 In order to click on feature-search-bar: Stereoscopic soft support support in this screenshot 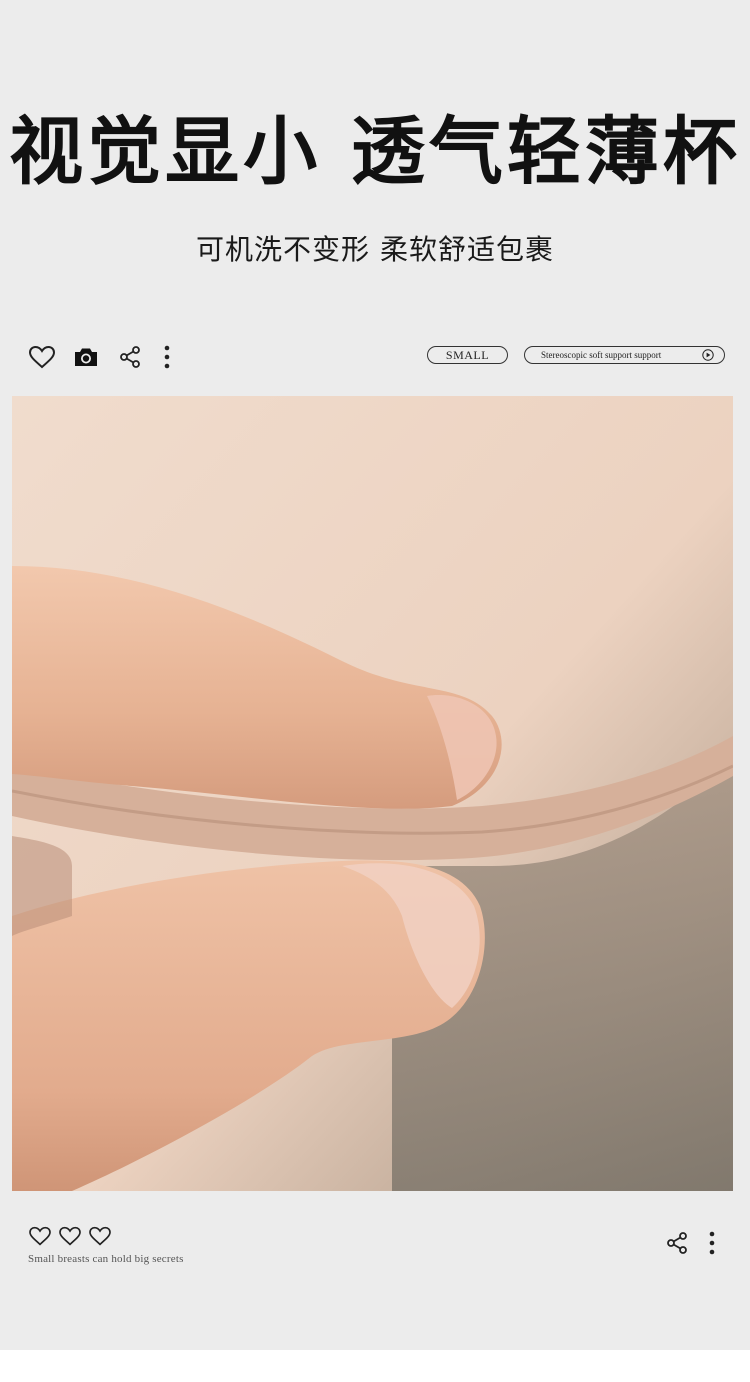, I will do `click(624, 355)`.